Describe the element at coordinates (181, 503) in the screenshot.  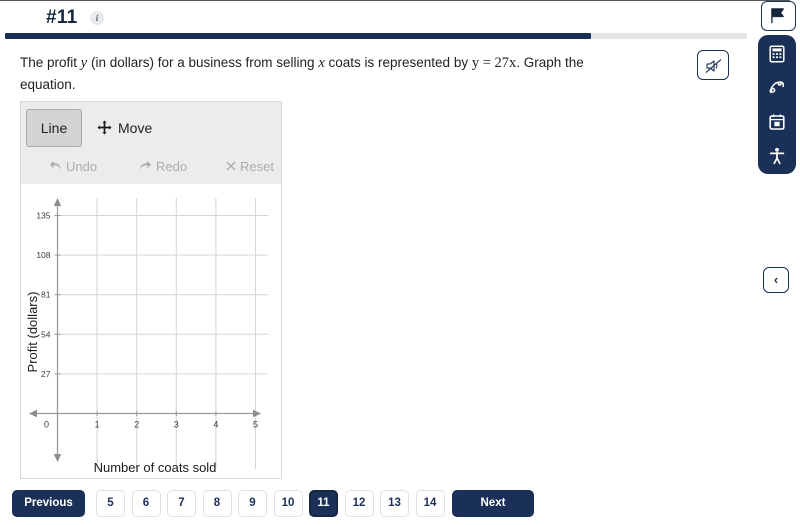
I see `page-button-7: 7` at that location.